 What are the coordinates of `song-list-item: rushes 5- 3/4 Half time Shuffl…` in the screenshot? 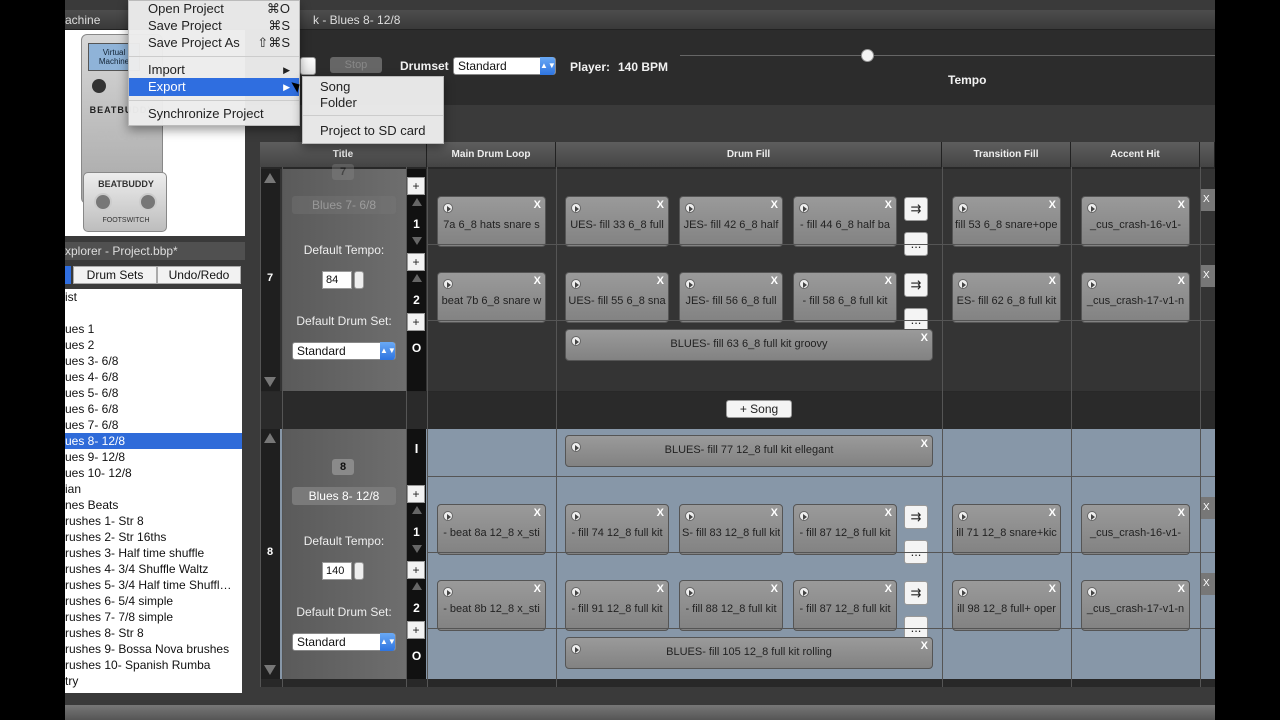 It's located at (153, 585).